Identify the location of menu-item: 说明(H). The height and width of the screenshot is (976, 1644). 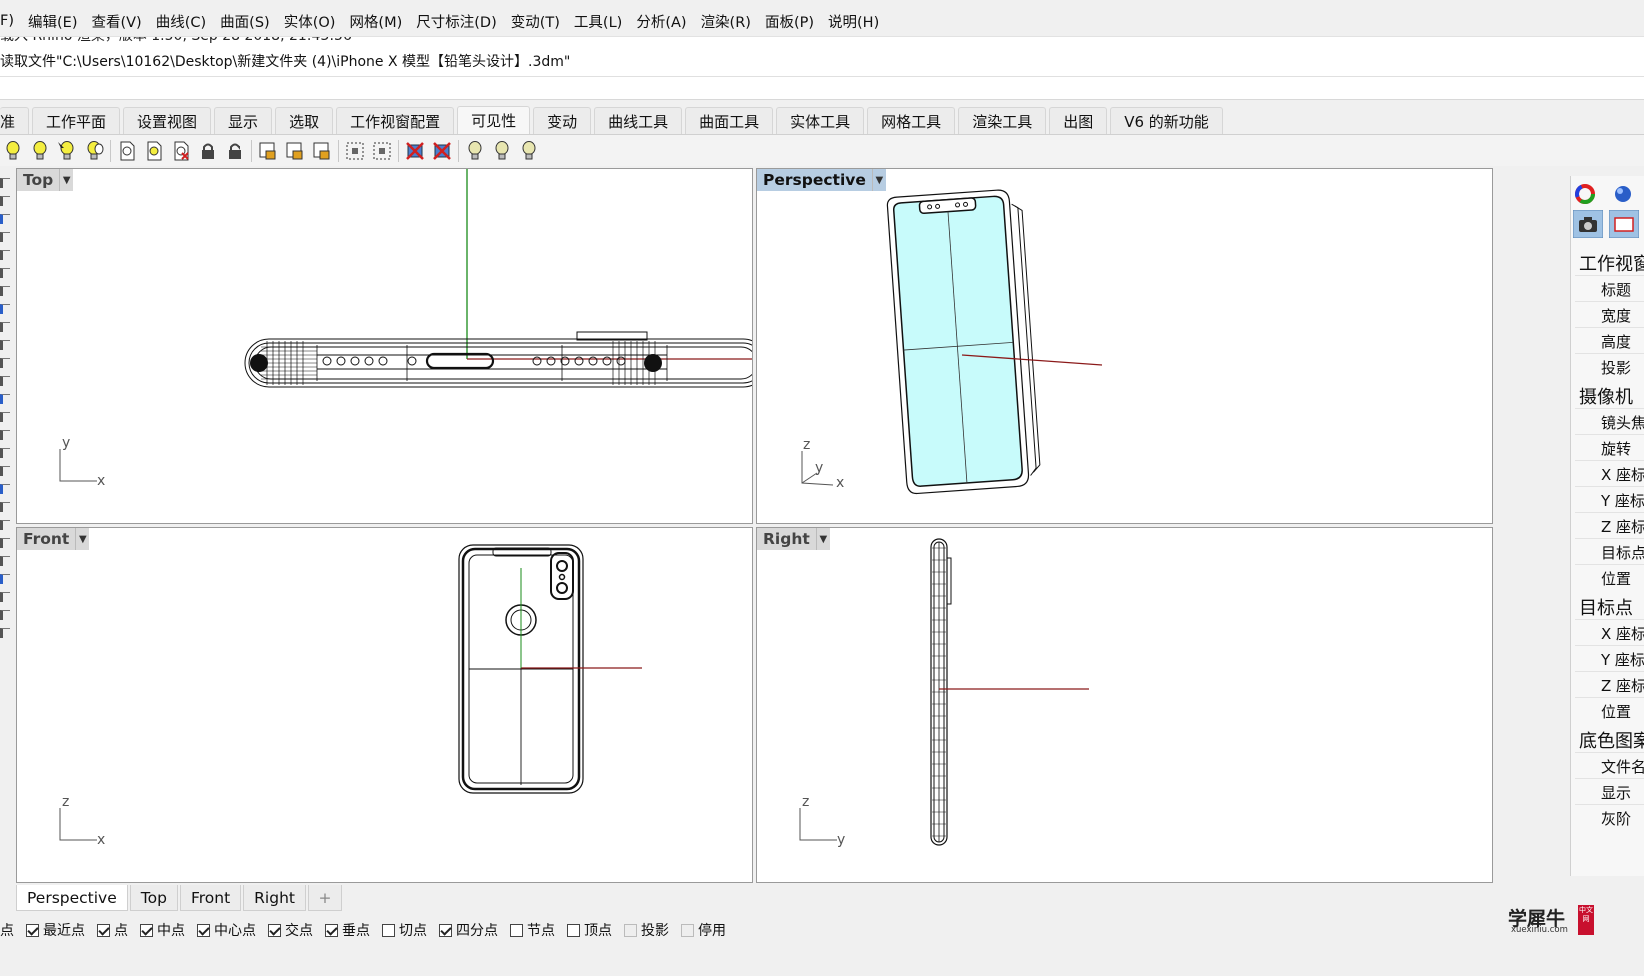
(856, 21).